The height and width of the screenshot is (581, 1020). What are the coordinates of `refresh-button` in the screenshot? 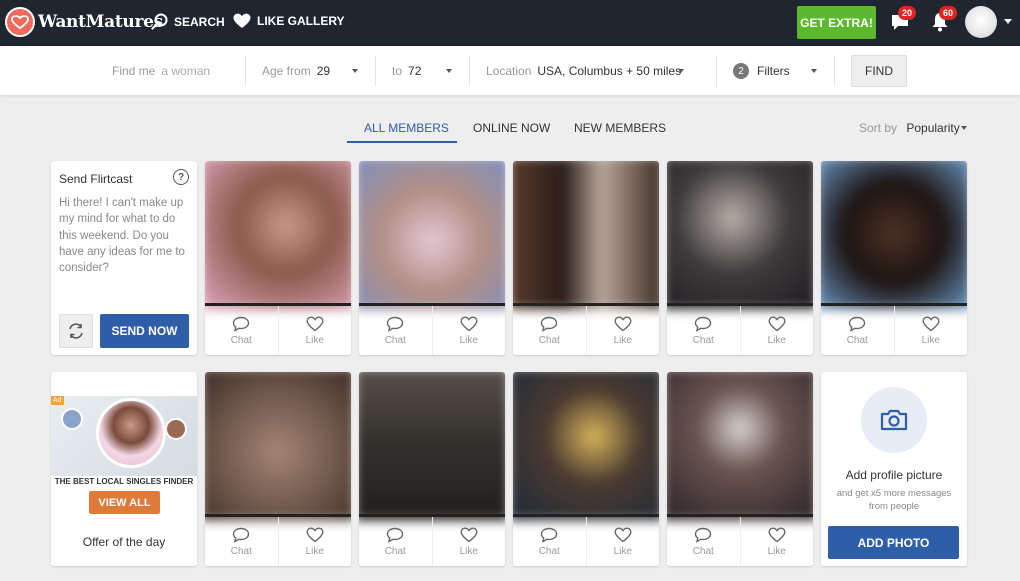 It's located at (76, 331).